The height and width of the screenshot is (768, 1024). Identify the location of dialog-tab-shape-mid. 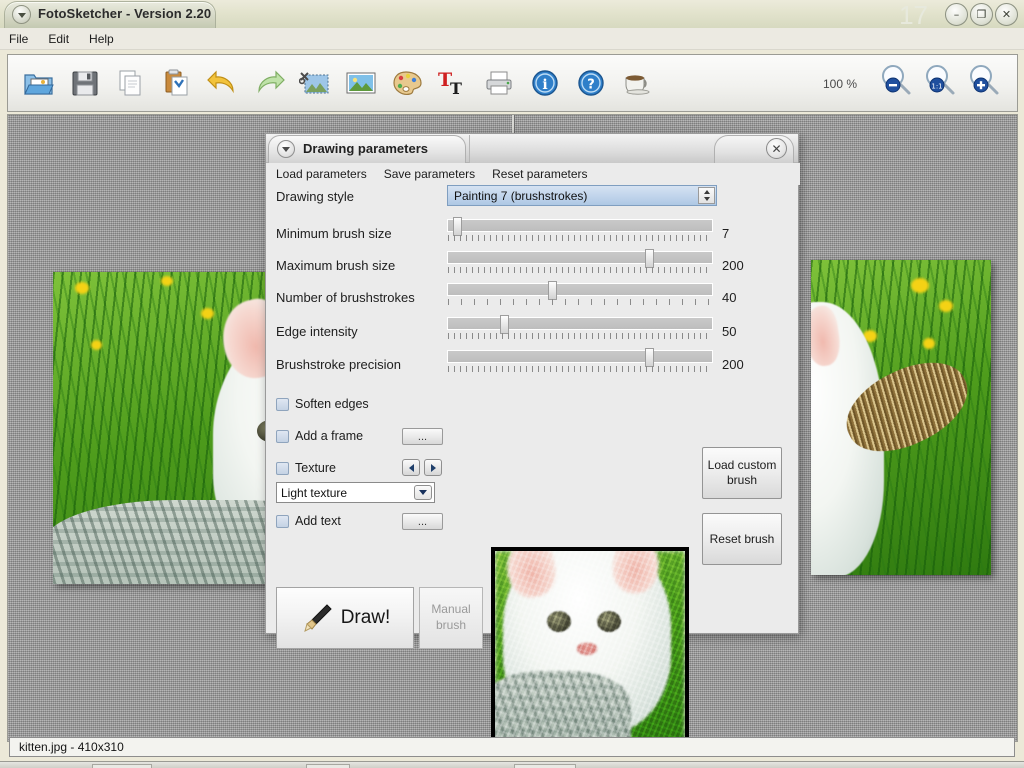
(591, 149).